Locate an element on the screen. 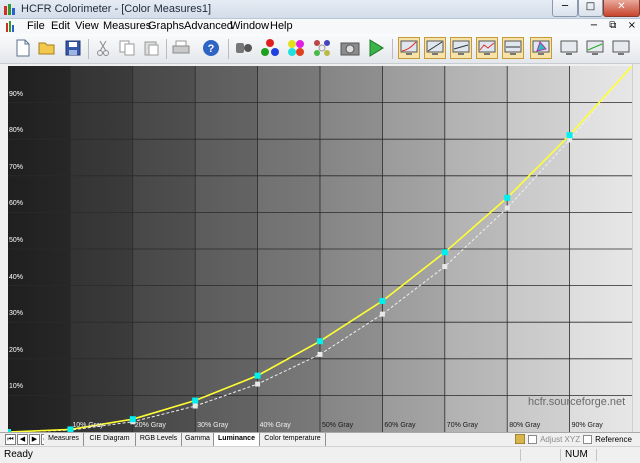 This screenshot has height=463, width=640. monitor-view-3-icon is located at coordinates (621, 48).